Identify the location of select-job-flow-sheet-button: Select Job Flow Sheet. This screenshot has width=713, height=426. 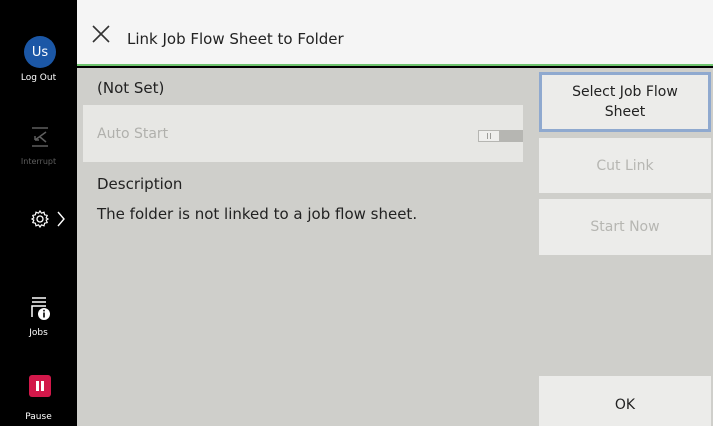
(625, 102).